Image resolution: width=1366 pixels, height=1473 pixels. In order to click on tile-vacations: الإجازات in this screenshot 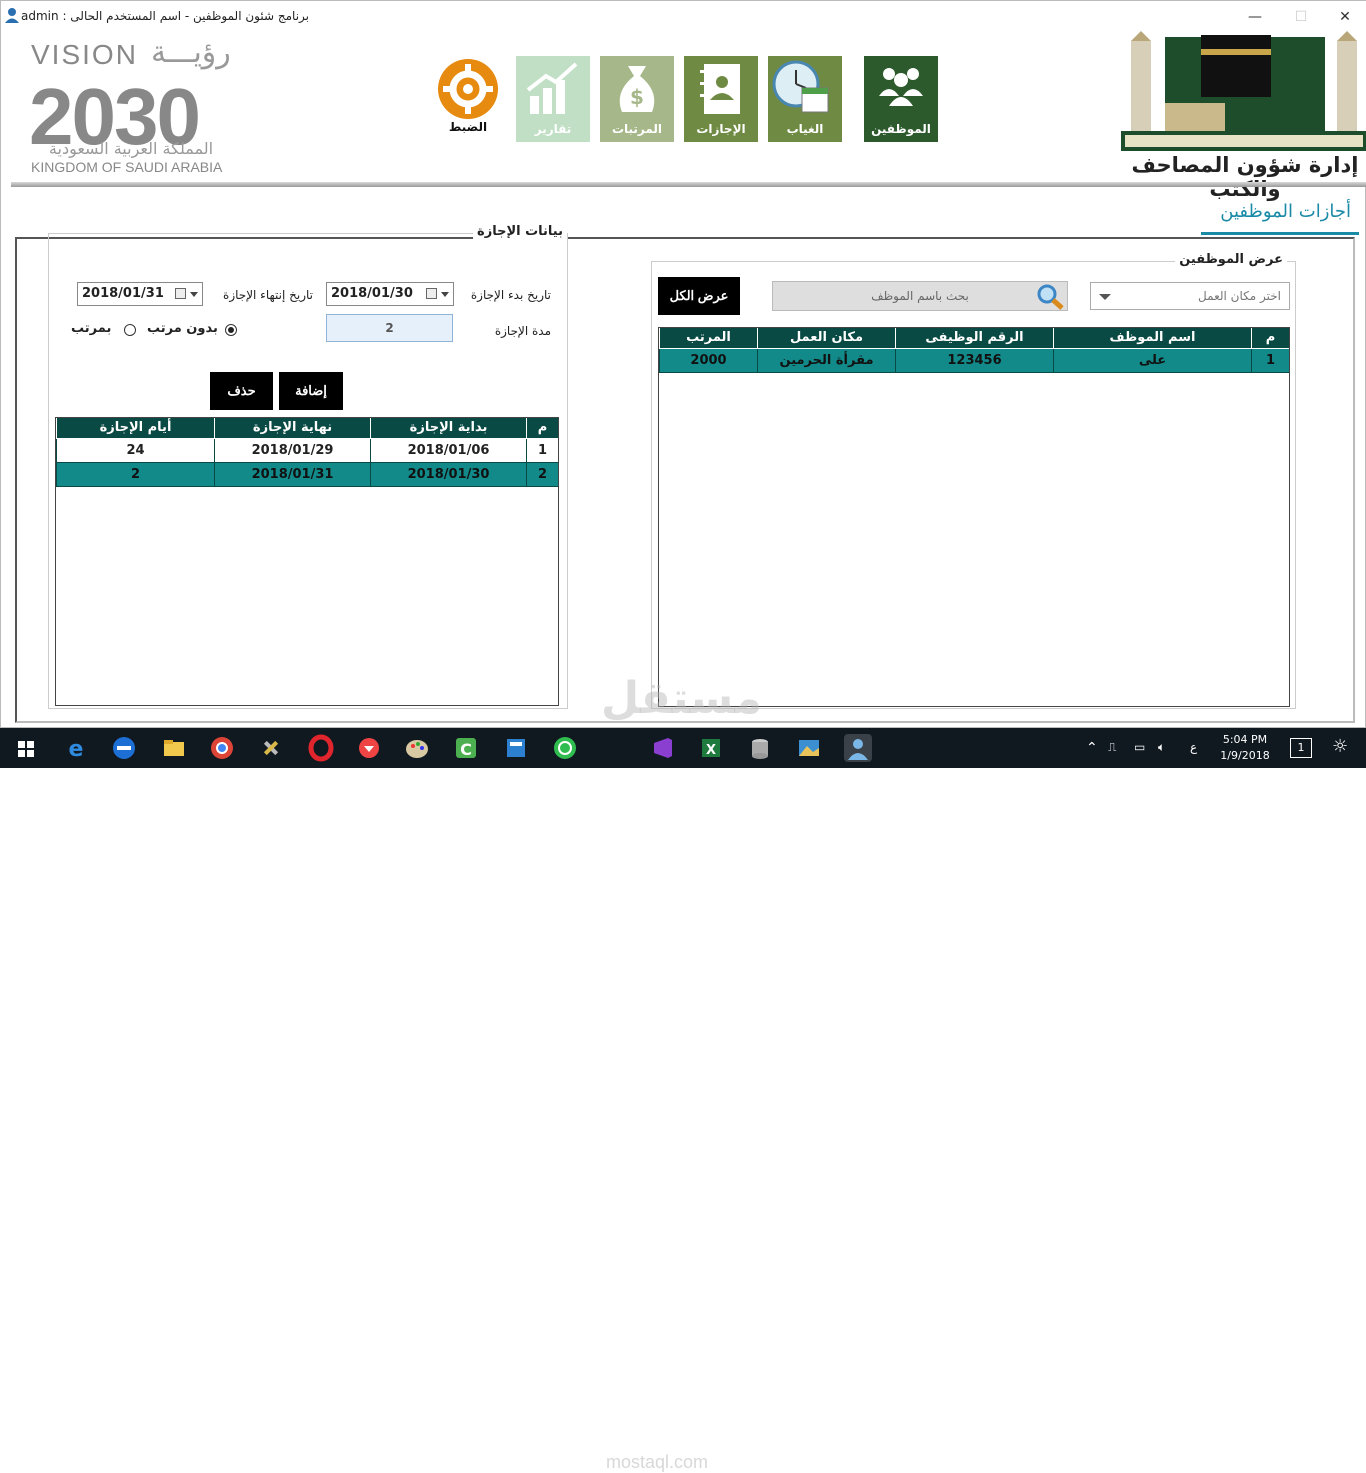, I will do `click(721, 99)`.